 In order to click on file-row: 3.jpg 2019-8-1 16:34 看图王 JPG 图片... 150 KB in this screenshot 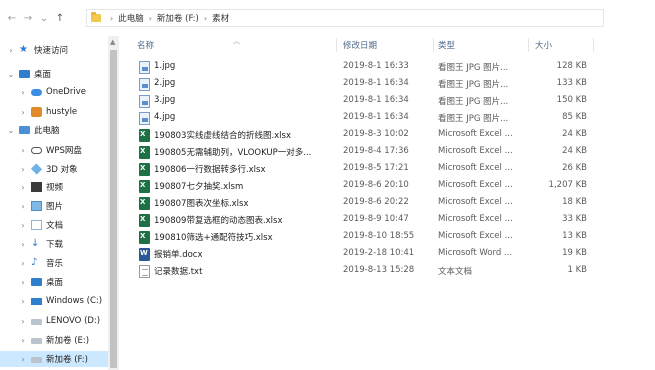, I will do `click(364, 101)`.